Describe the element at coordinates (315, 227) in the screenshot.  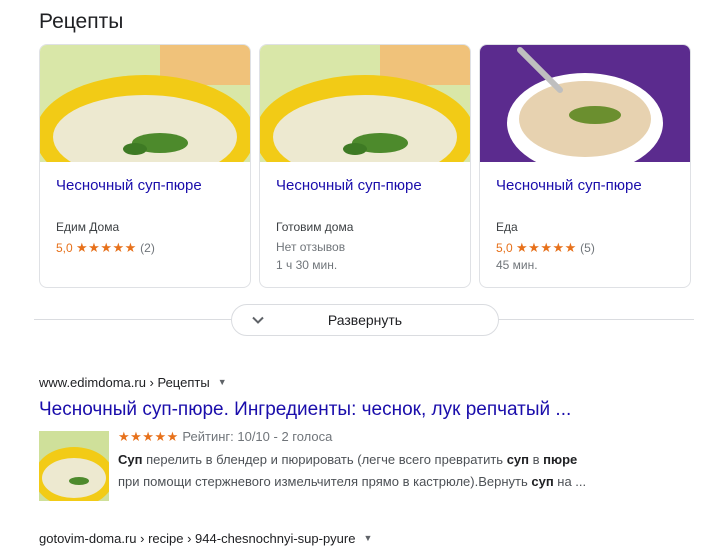
I see `recipe-source: Готовим дома` at that location.